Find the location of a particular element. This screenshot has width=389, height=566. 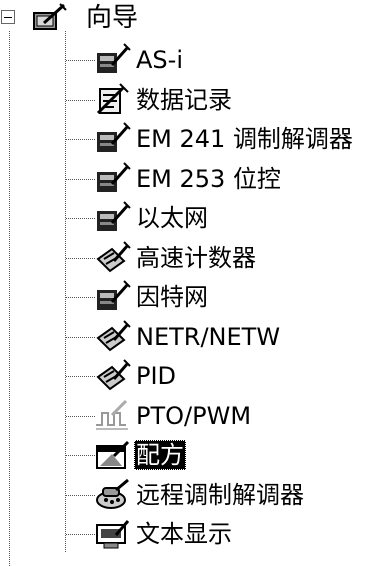

tree-item-label: 以太网 is located at coordinates (172, 218).